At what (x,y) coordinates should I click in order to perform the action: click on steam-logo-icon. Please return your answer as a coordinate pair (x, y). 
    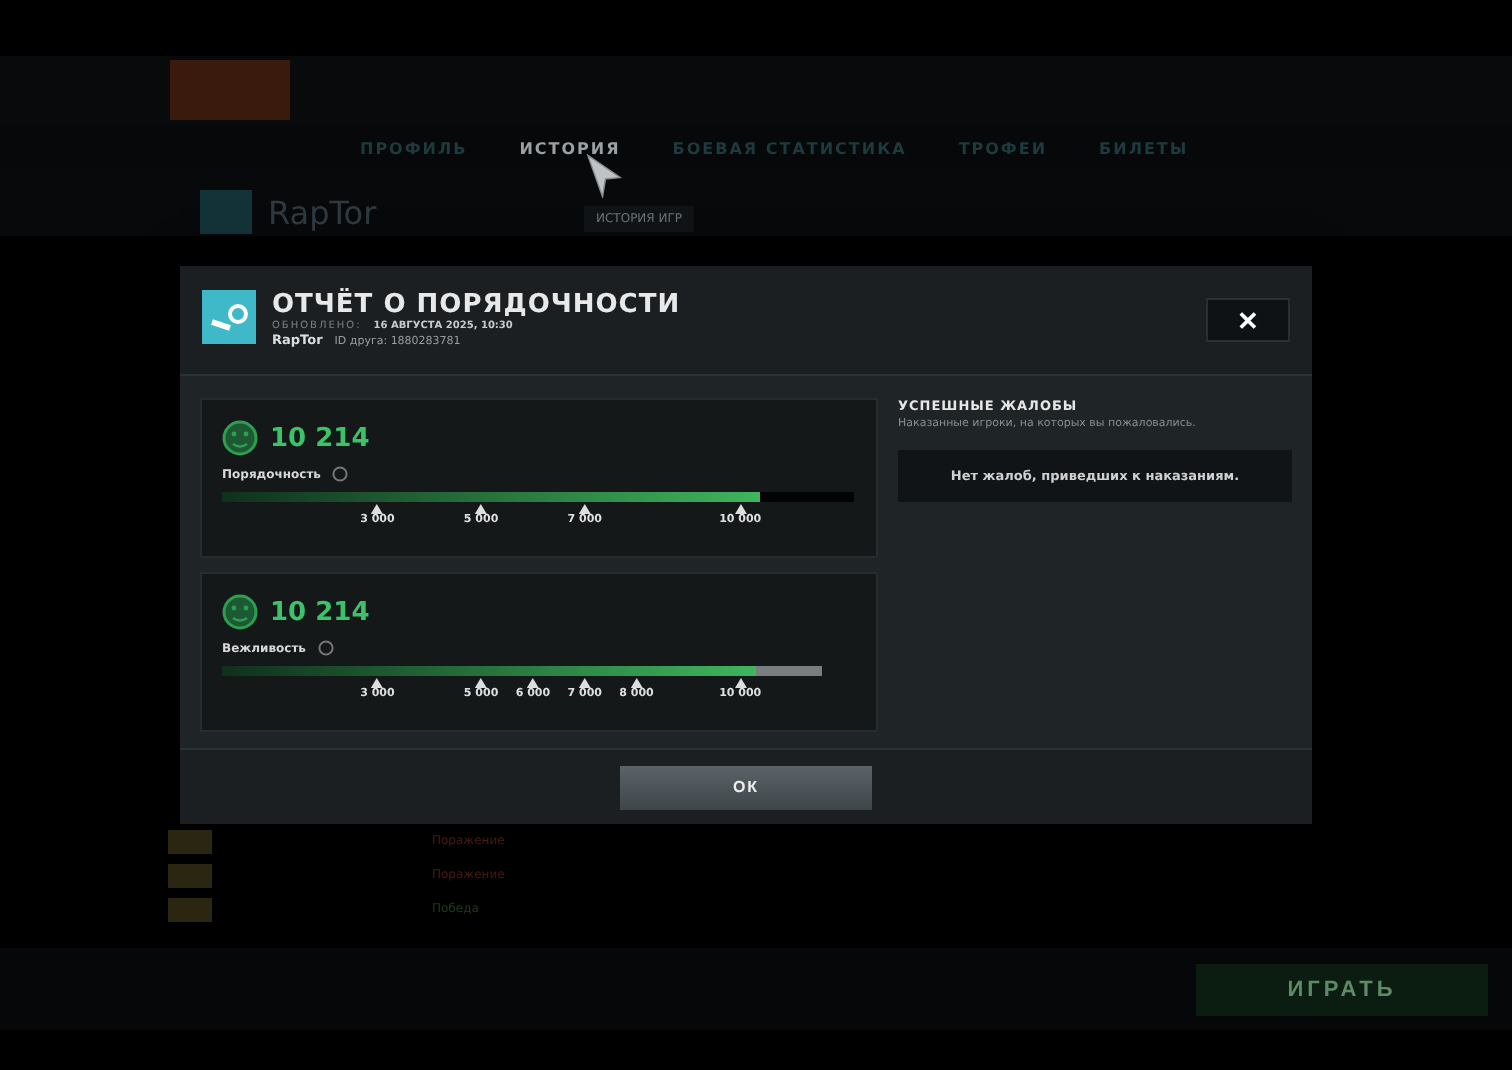
    Looking at the image, I should click on (229, 317).